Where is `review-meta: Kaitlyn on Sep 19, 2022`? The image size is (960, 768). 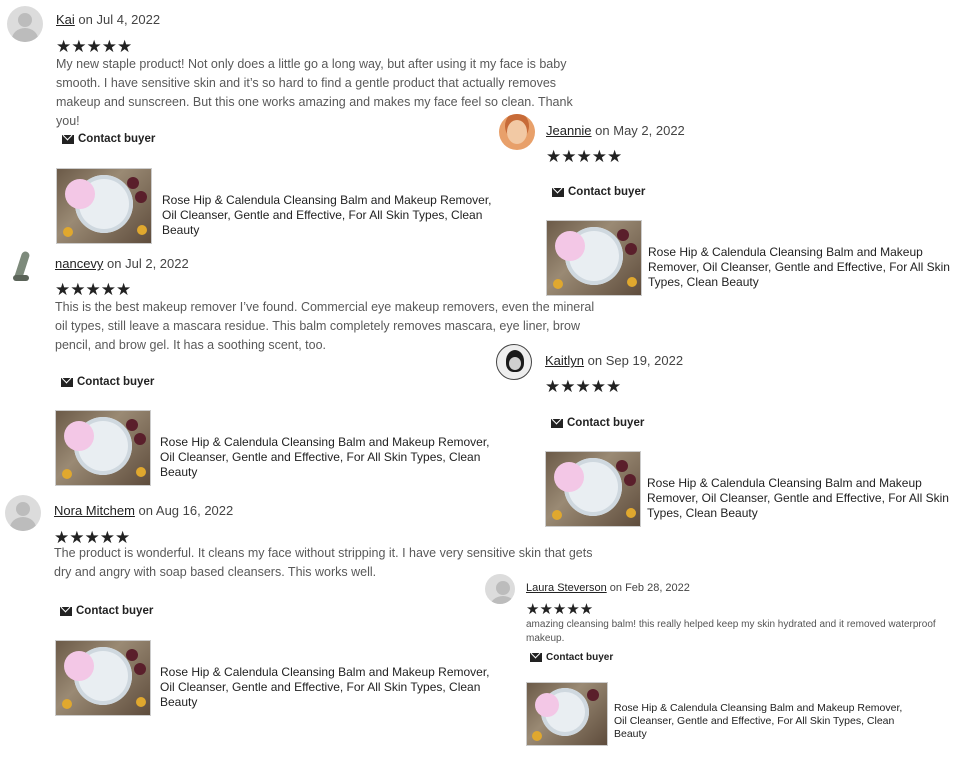
review-meta: Kaitlyn on Sep 19, 2022 is located at coordinates (614, 360).